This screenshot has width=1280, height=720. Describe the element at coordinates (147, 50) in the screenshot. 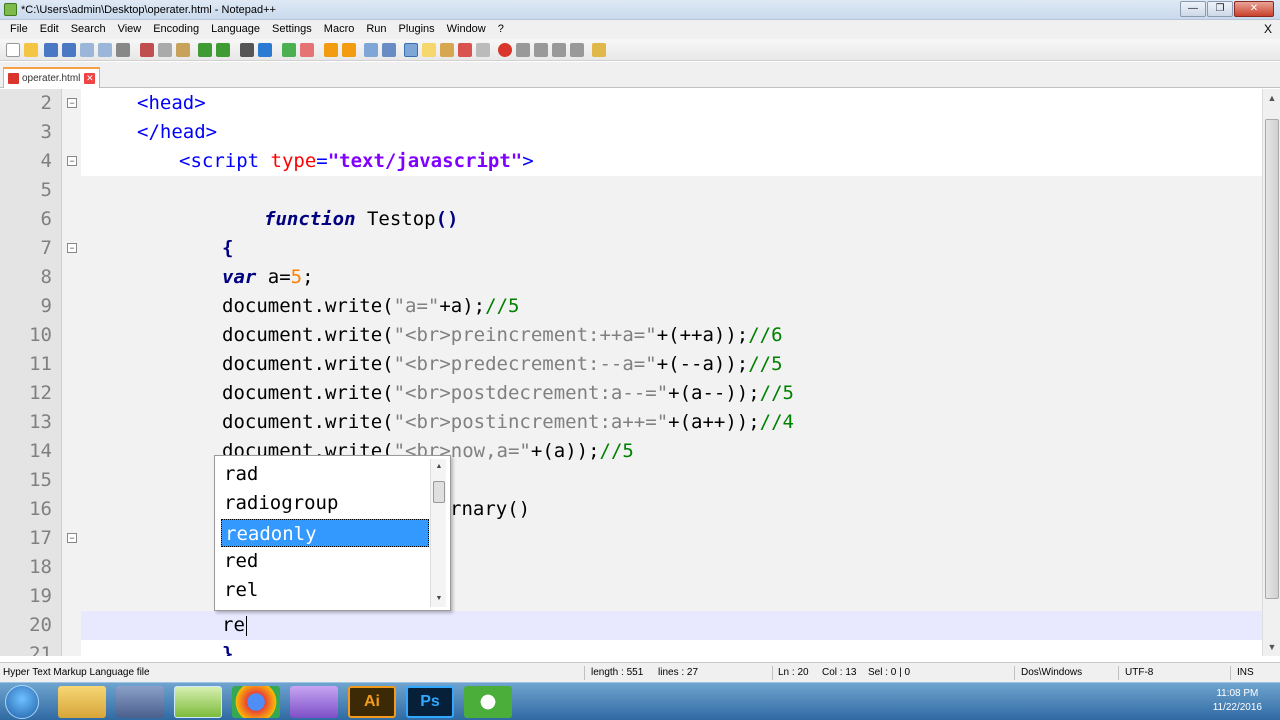

I see `cut-icon` at that location.